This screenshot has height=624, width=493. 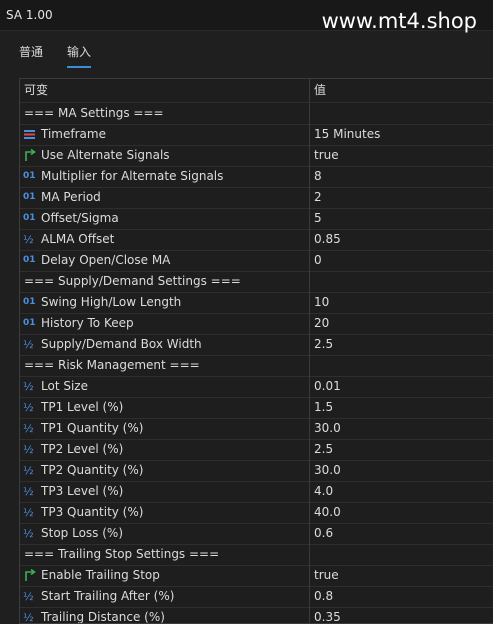 I want to click on value-cell: 5, so click(x=318, y=218).